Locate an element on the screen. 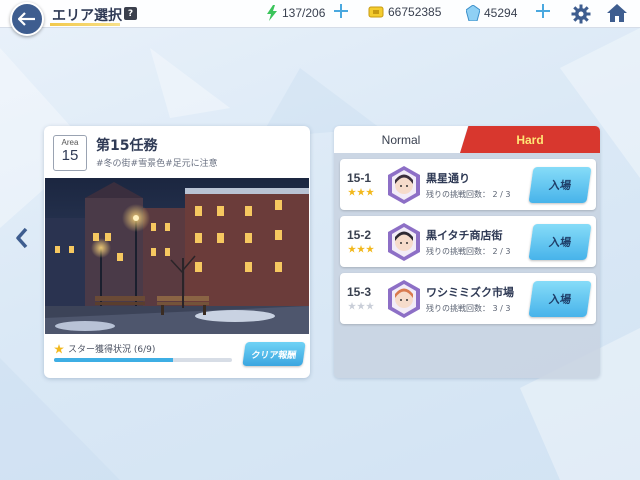 The width and height of the screenshot is (640, 480). back-arrow-icon is located at coordinates (26, 19).